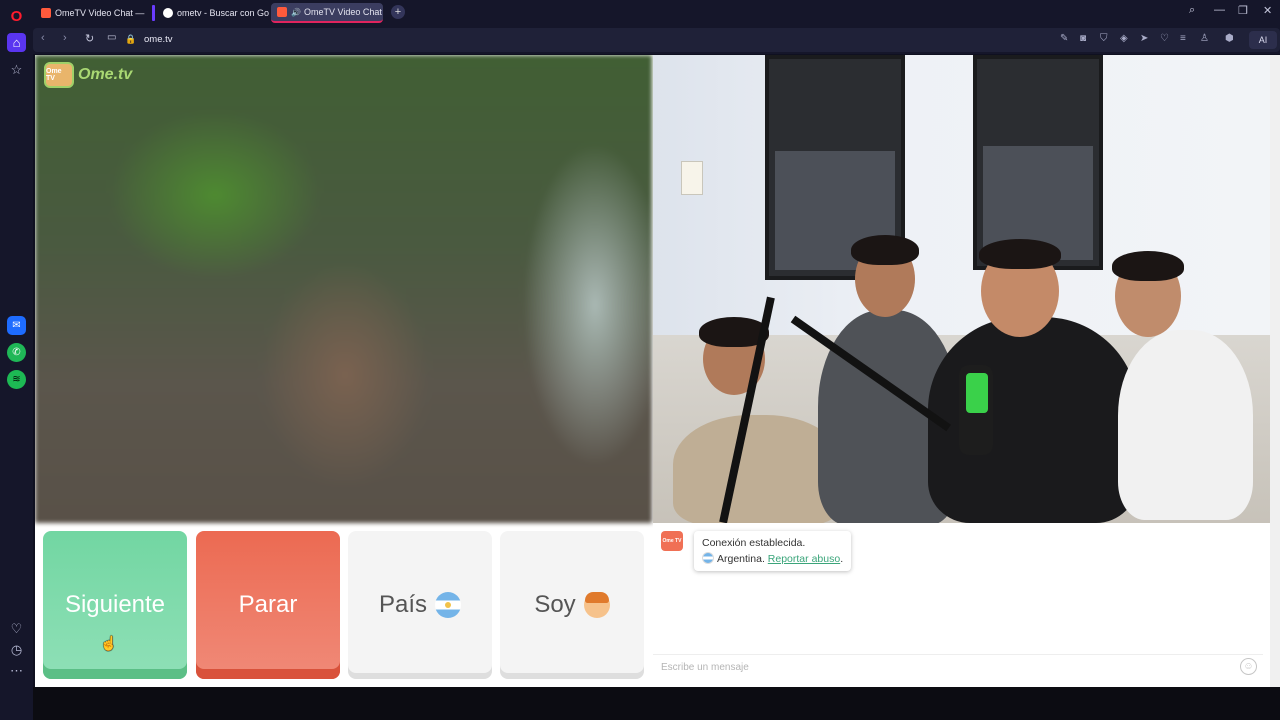 The image size is (1280, 720). I want to click on tv-logo-icon: Ome TV, so click(59, 75).